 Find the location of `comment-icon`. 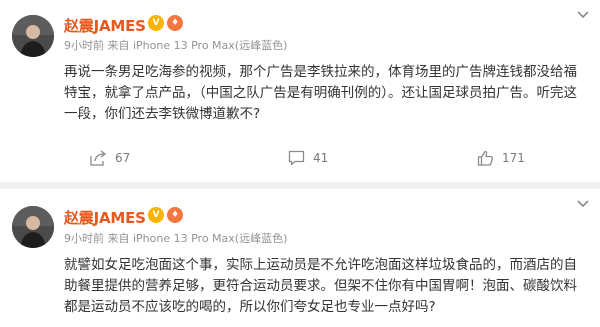

comment-icon is located at coordinates (296, 158).